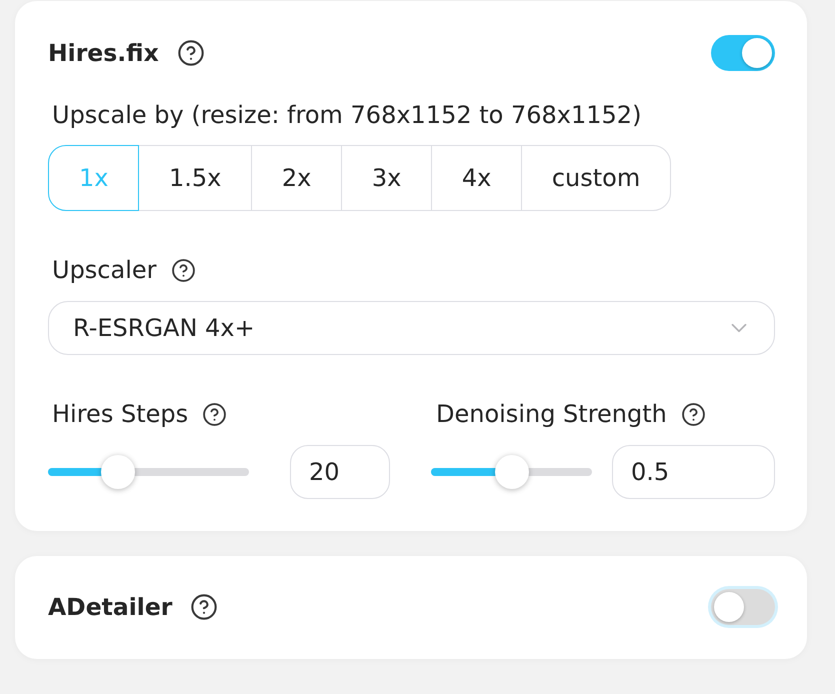 This screenshot has width=835, height=694. I want to click on scale-option: 2x, so click(296, 178).